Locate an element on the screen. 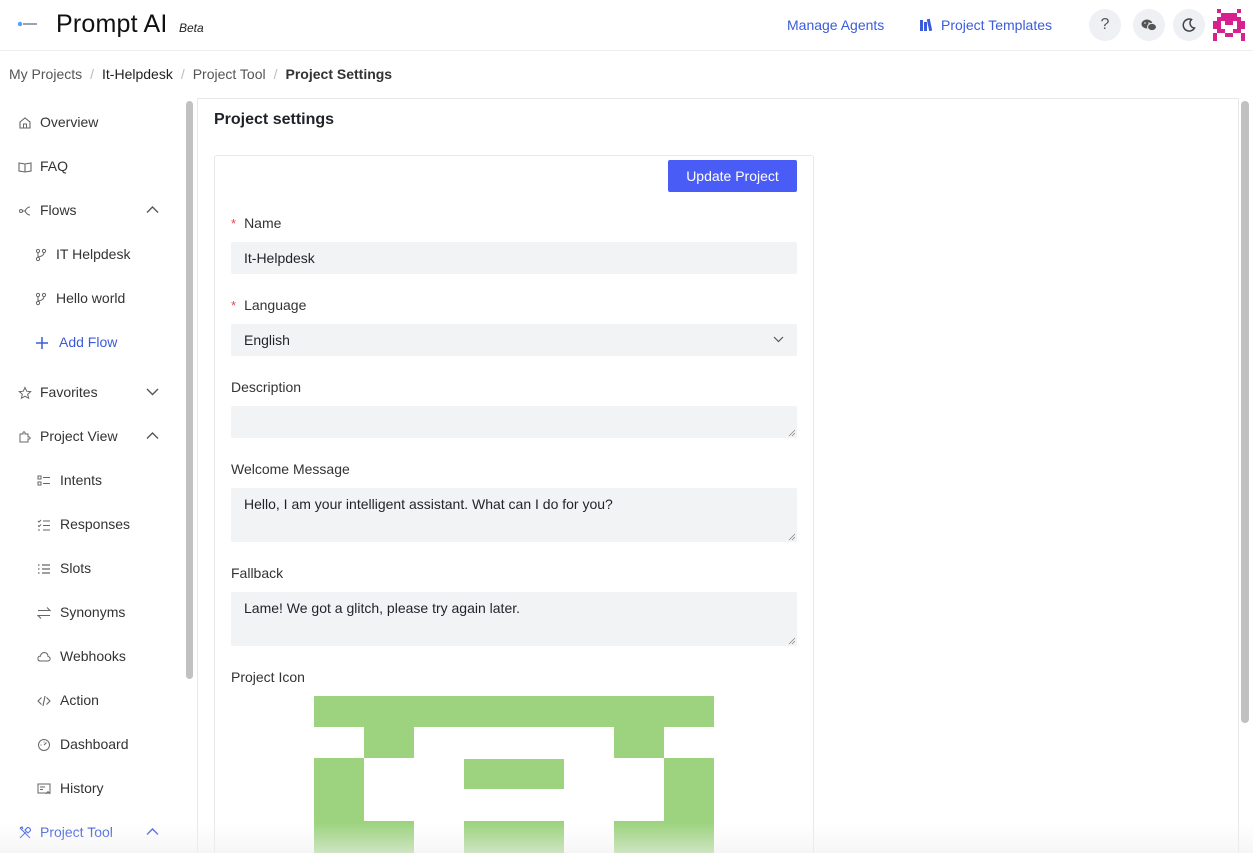  beta-badge: Beta is located at coordinates (191, 28).